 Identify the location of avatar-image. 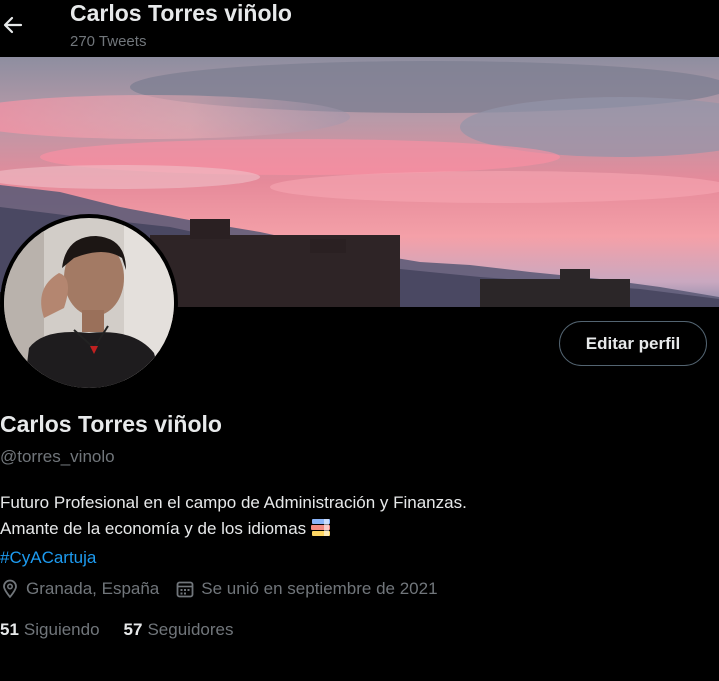
(89, 303).